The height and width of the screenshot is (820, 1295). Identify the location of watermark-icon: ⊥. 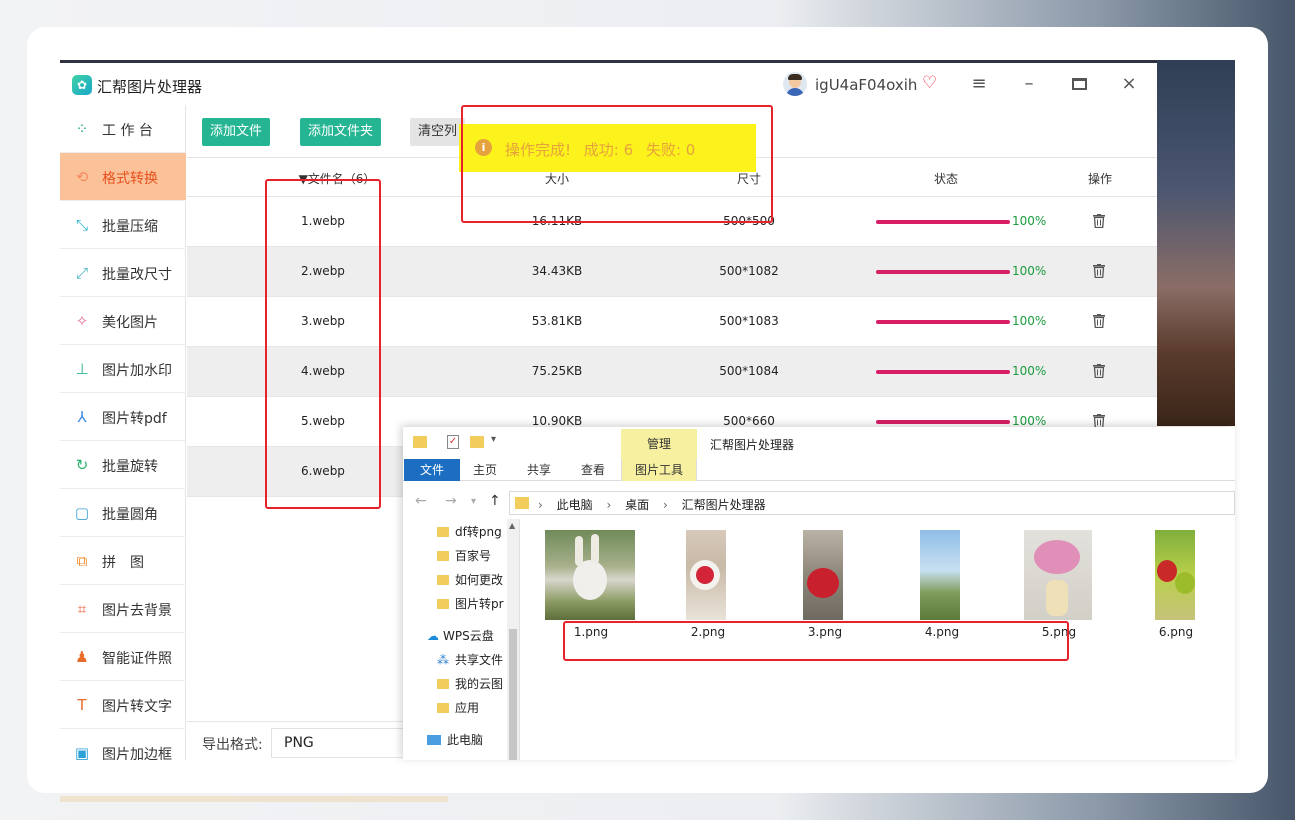
(82, 369).